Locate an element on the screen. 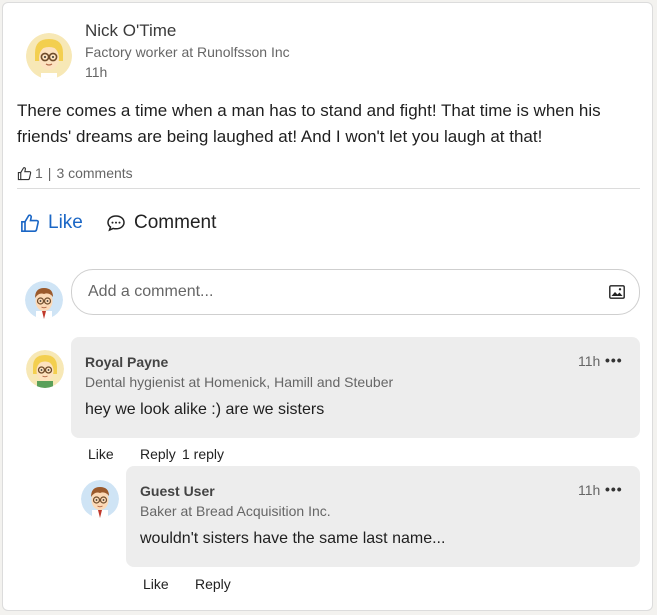  comment-reply-link: Reply is located at coordinates (158, 454).